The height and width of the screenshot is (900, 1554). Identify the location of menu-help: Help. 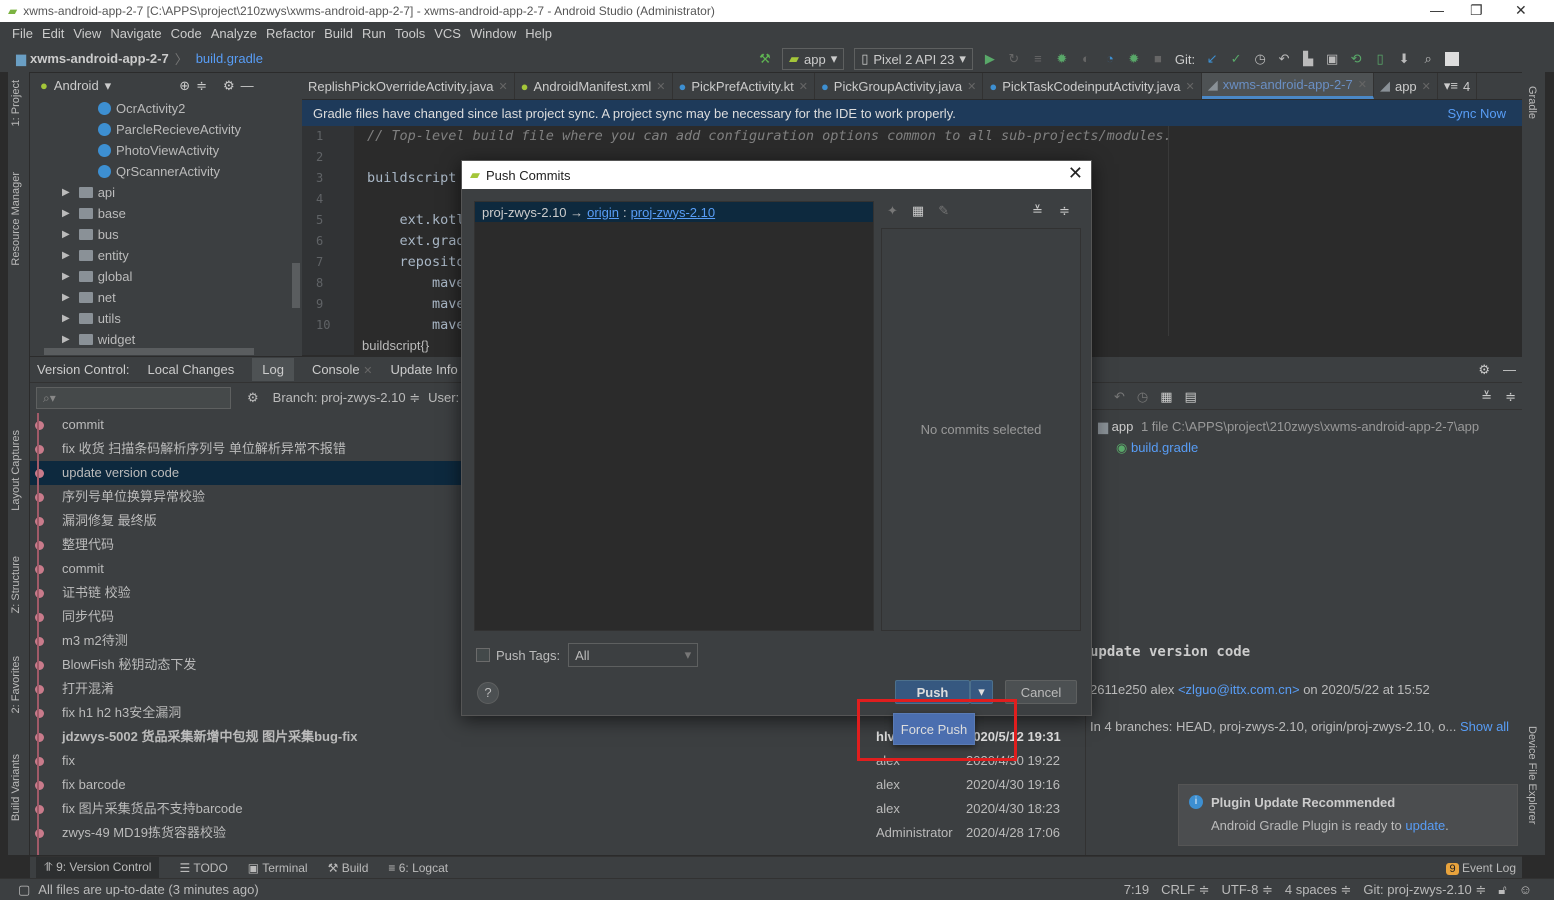
(538, 33).